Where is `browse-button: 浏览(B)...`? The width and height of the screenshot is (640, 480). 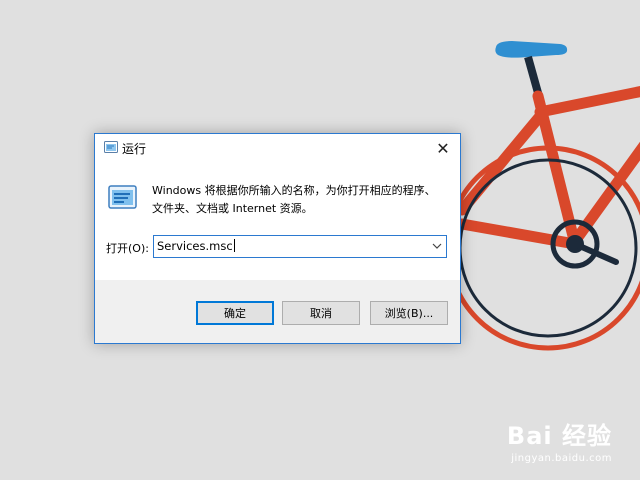 browse-button: 浏览(B)... is located at coordinates (409, 313).